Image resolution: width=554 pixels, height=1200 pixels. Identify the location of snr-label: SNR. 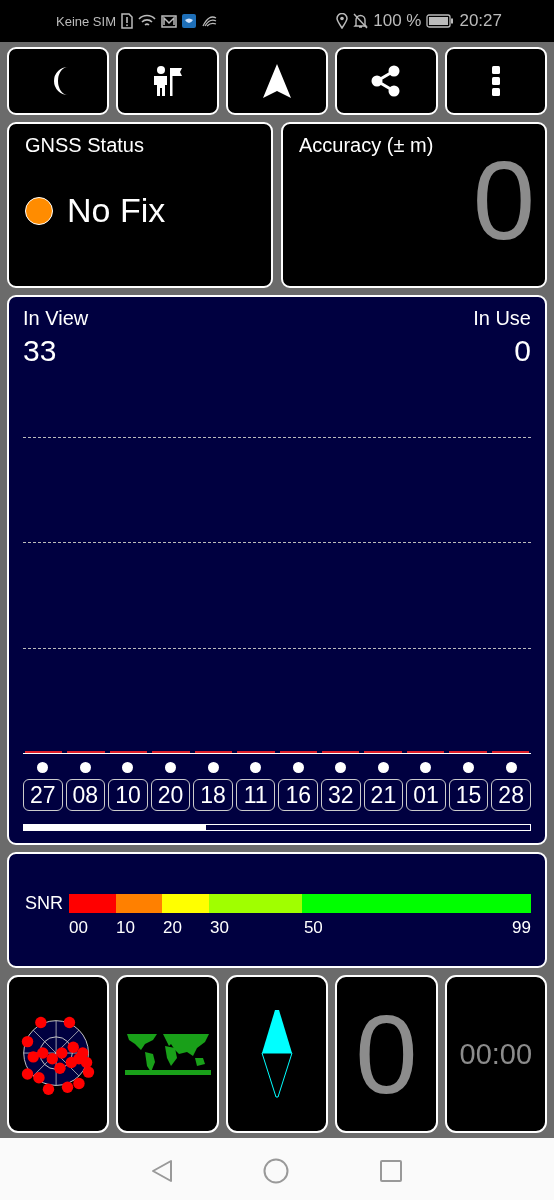
(44, 903).